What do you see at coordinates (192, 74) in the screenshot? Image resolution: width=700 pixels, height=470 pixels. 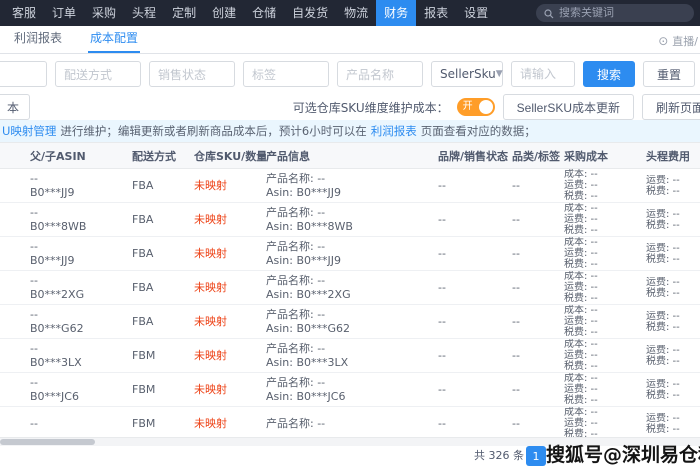 I see `filter-field-1: 销售状态` at bounding box center [192, 74].